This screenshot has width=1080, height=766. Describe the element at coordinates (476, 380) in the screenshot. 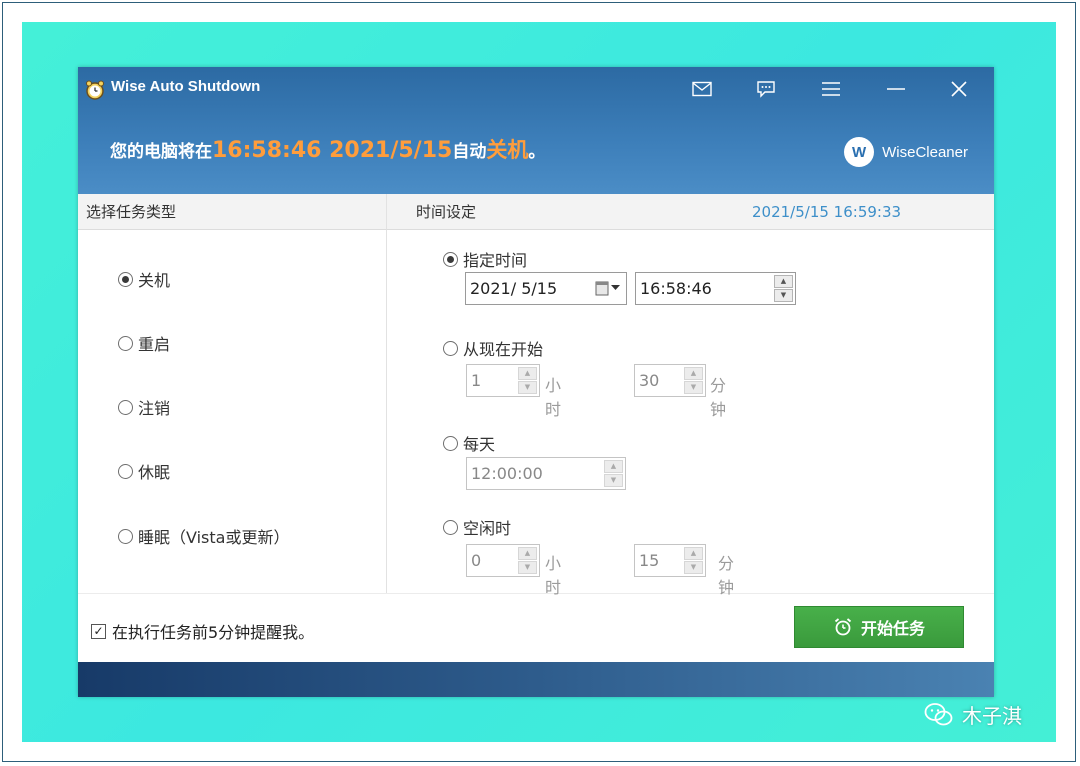

I see `hours-value: 1` at that location.